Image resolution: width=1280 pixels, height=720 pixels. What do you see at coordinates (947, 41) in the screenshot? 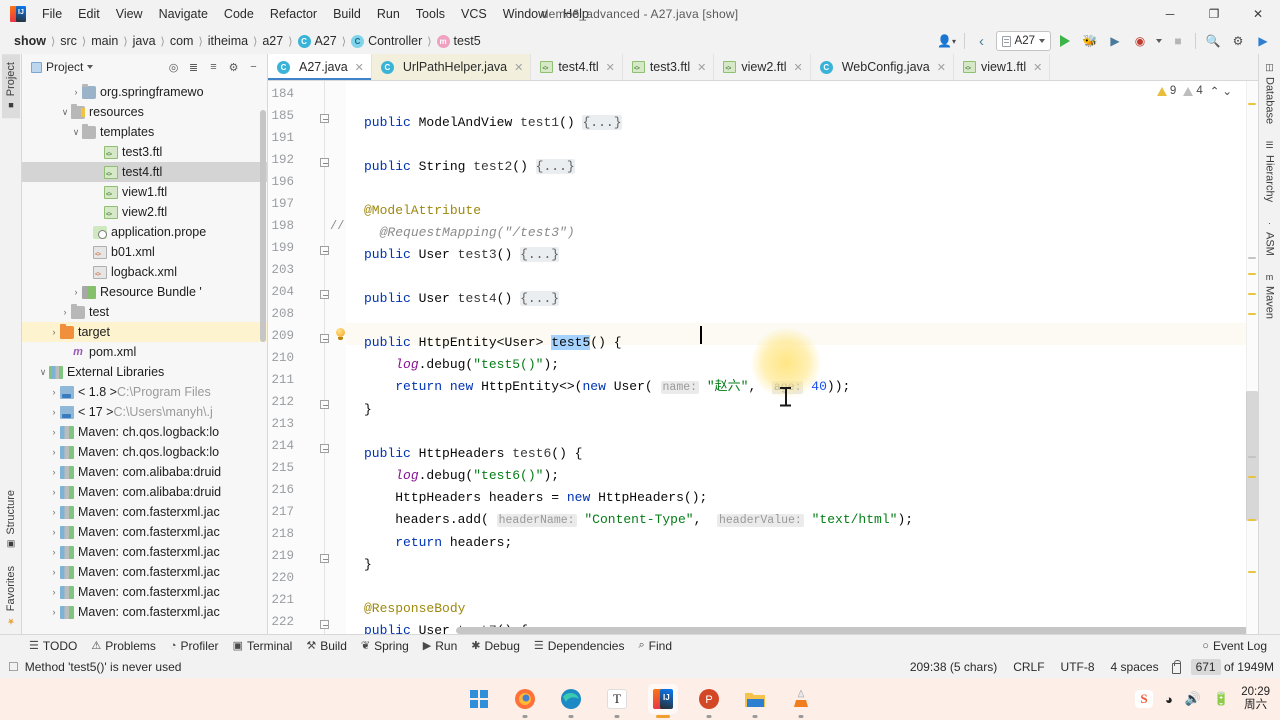
I see `user-avatar-icon: 👤 ▾` at bounding box center [947, 41].